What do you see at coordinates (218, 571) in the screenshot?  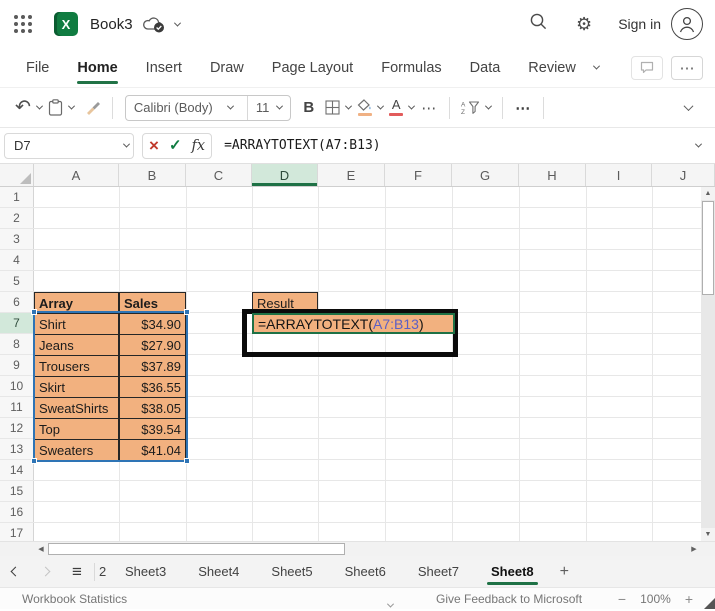 I see `sheet-tab-sheet4: Sheet4` at bounding box center [218, 571].